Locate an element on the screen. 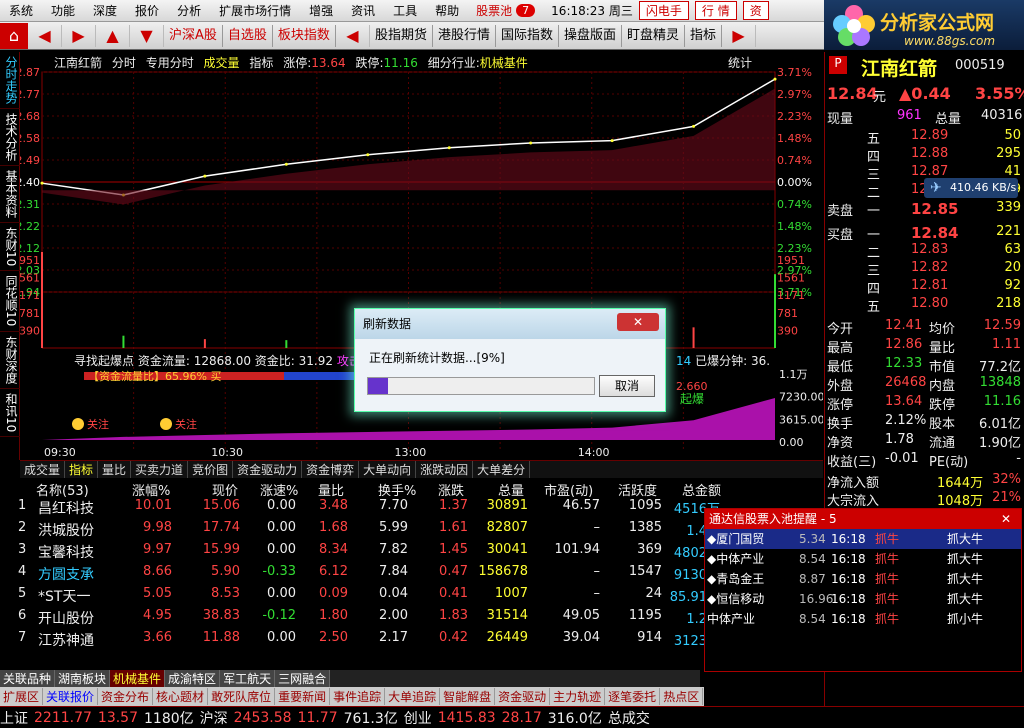 Image resolution: width=1024 pixels, height=728 pixels. chart-special: 专用分时 is located at coordinates (170, 63).